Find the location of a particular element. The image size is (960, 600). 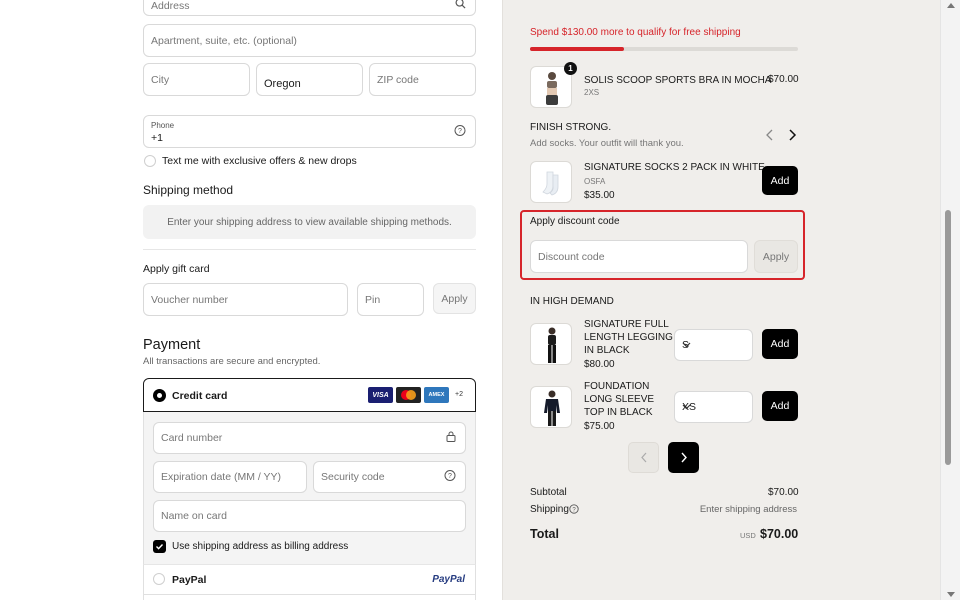

upsell-product-name: SIGNATURE SOCKS 2 PACK IN WHITE is located at coordinates (674, 167).